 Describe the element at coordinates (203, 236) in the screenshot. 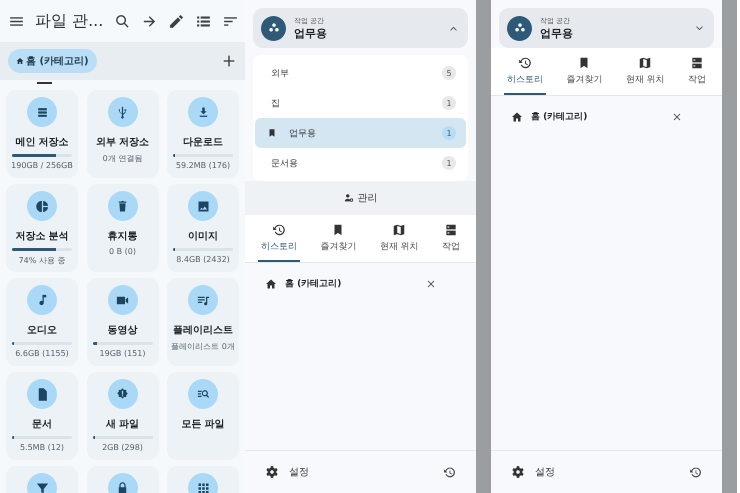

I see `tile-title: 이미지` at that location.